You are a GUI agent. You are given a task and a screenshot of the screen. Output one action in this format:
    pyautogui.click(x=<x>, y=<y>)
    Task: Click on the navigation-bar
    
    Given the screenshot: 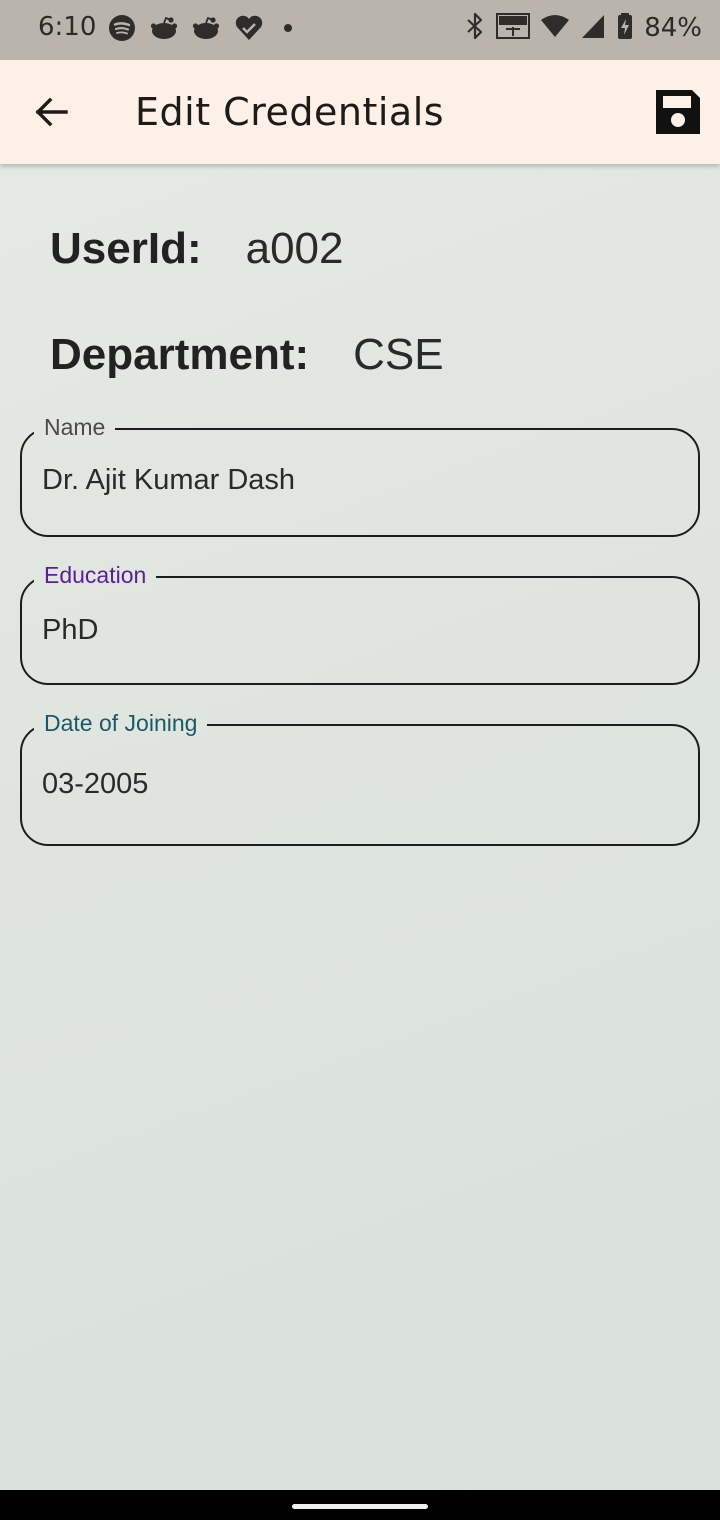 What is the action you would take?
    pyautogui.click(x=360, y=1505)
    